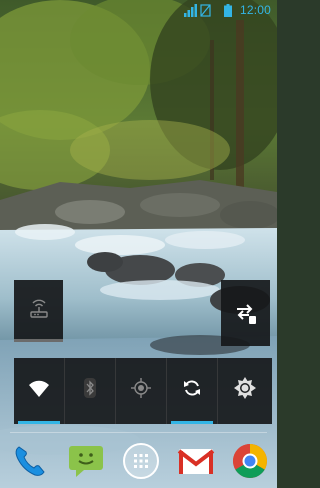 This screenshot has width=320, height=488. What do you see at coordinates (90, 388) in the screenshot?
I see `bluetooth-icon` at bounding box center [90, 388].